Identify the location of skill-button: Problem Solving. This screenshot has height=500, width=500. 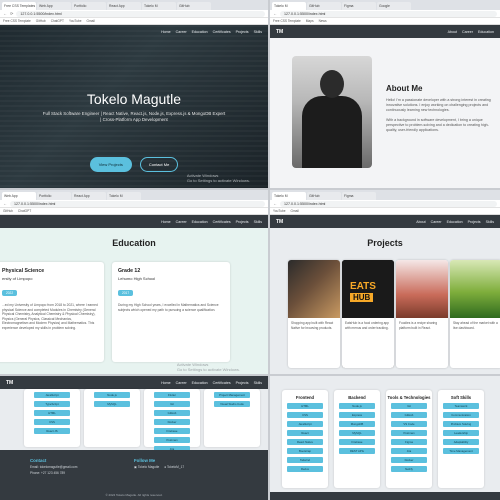
(461, 424).